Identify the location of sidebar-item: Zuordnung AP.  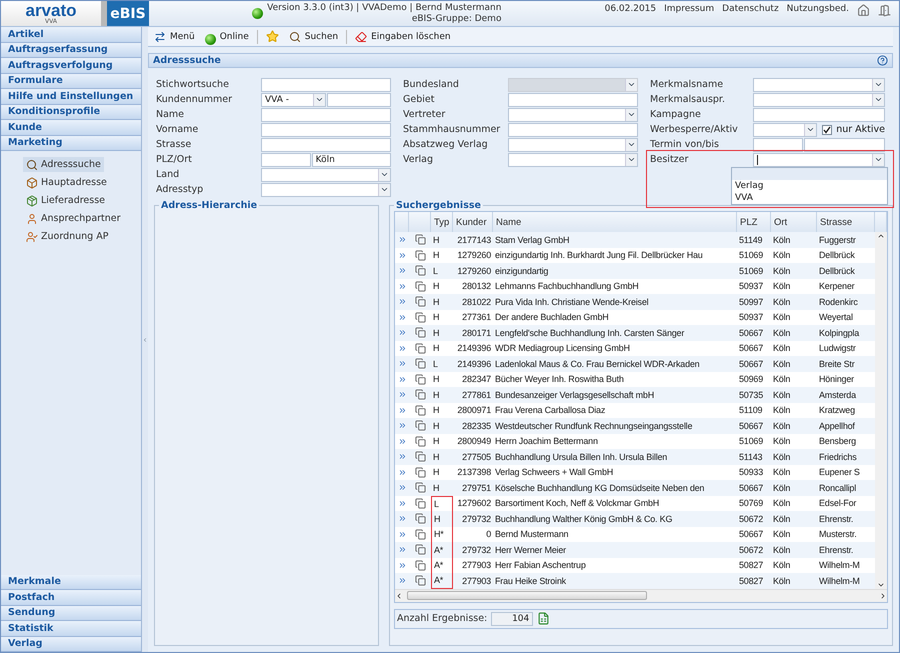
(67, 236).